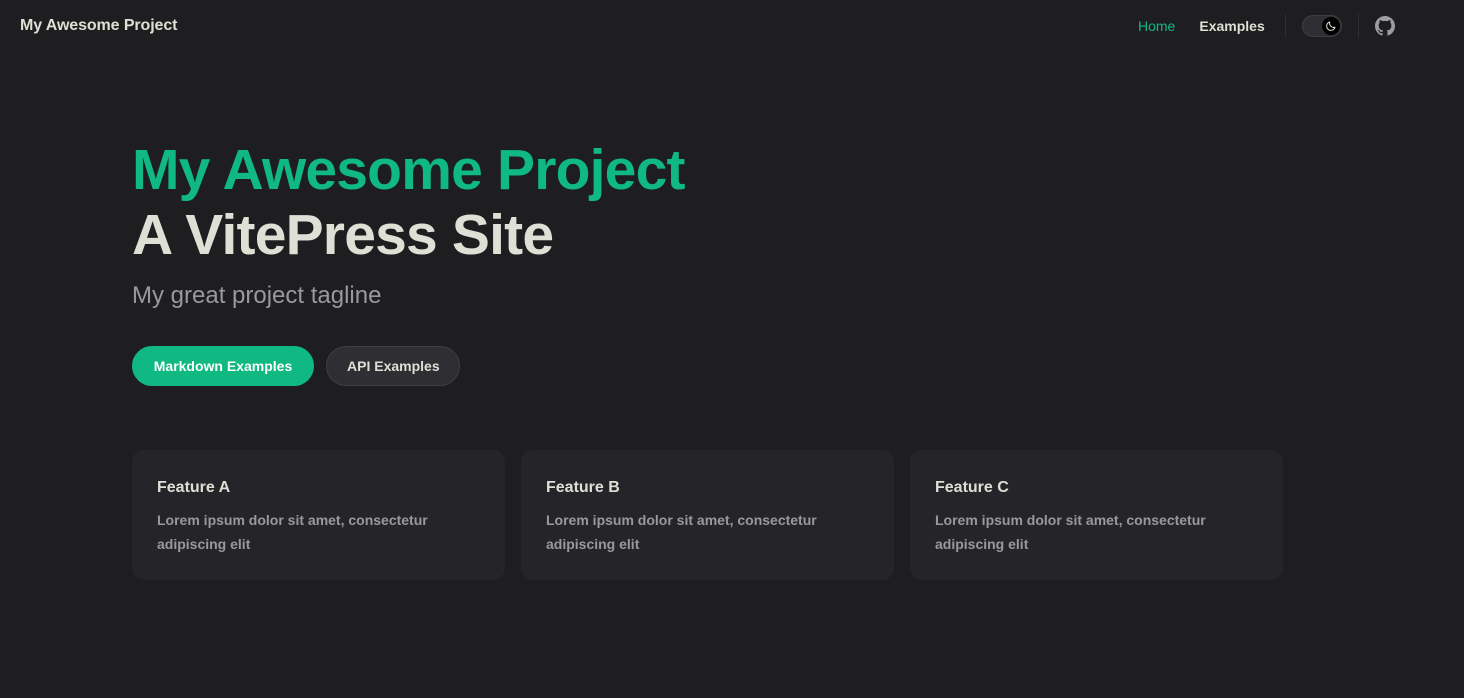 The height and width of the screenshot is (698, 1464). Describe the element at coordinates (98, 26) in the screenshot. I see `site-title-link: My Awesome Project` at that location.